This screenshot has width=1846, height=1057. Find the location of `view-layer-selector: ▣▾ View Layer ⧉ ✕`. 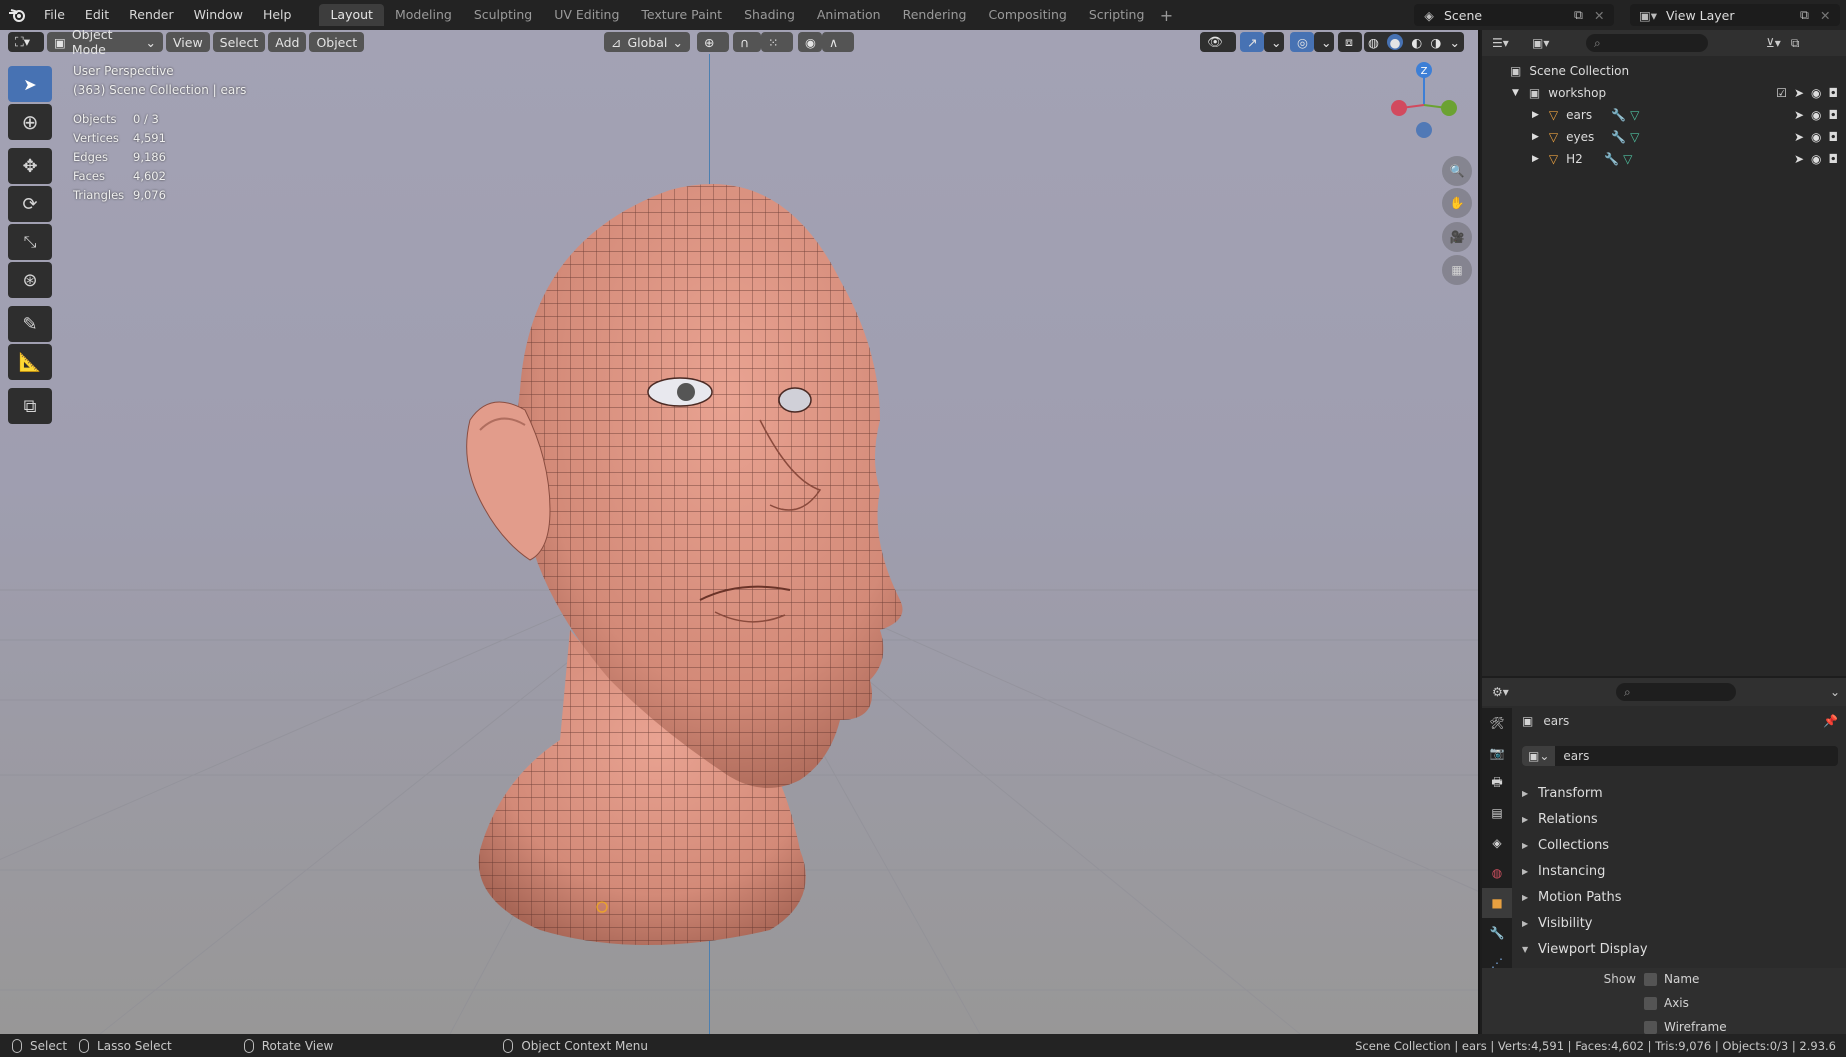

view-layer-selector: ▣▾ View Layer ⧉ ✕ is located at coordinates (1735, 15).